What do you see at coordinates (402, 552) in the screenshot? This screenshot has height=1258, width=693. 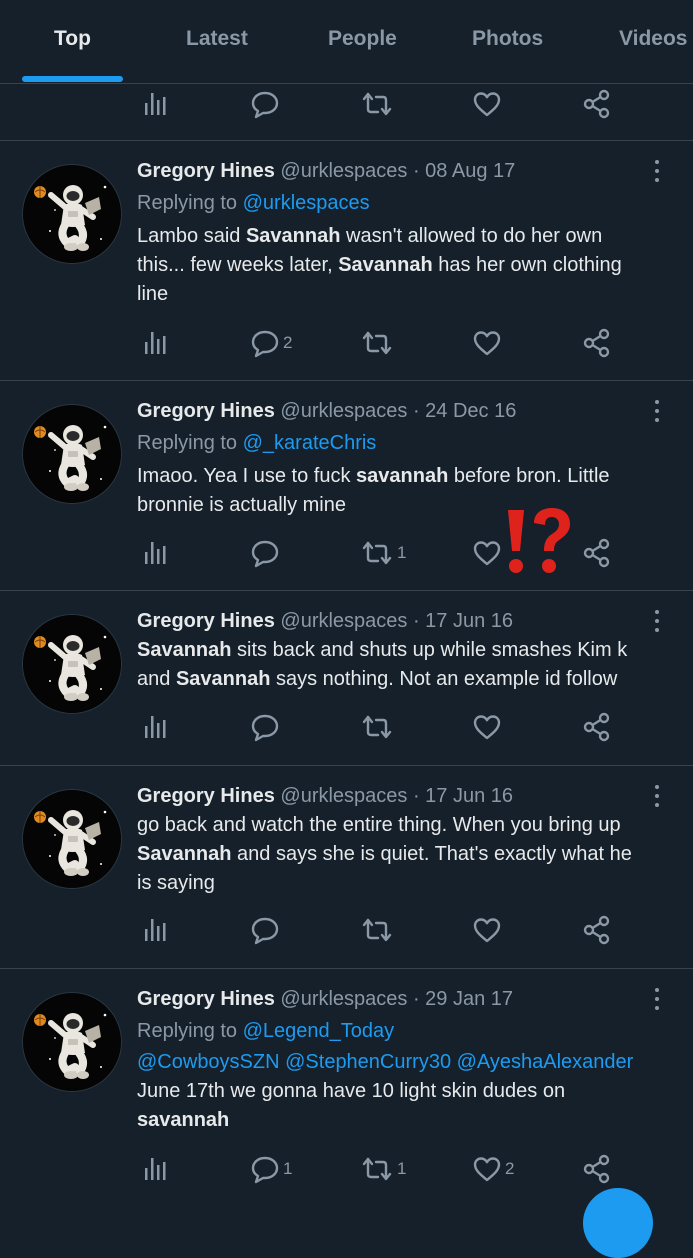 I see `retweet-count: 1` at bounding box center [402, 552].